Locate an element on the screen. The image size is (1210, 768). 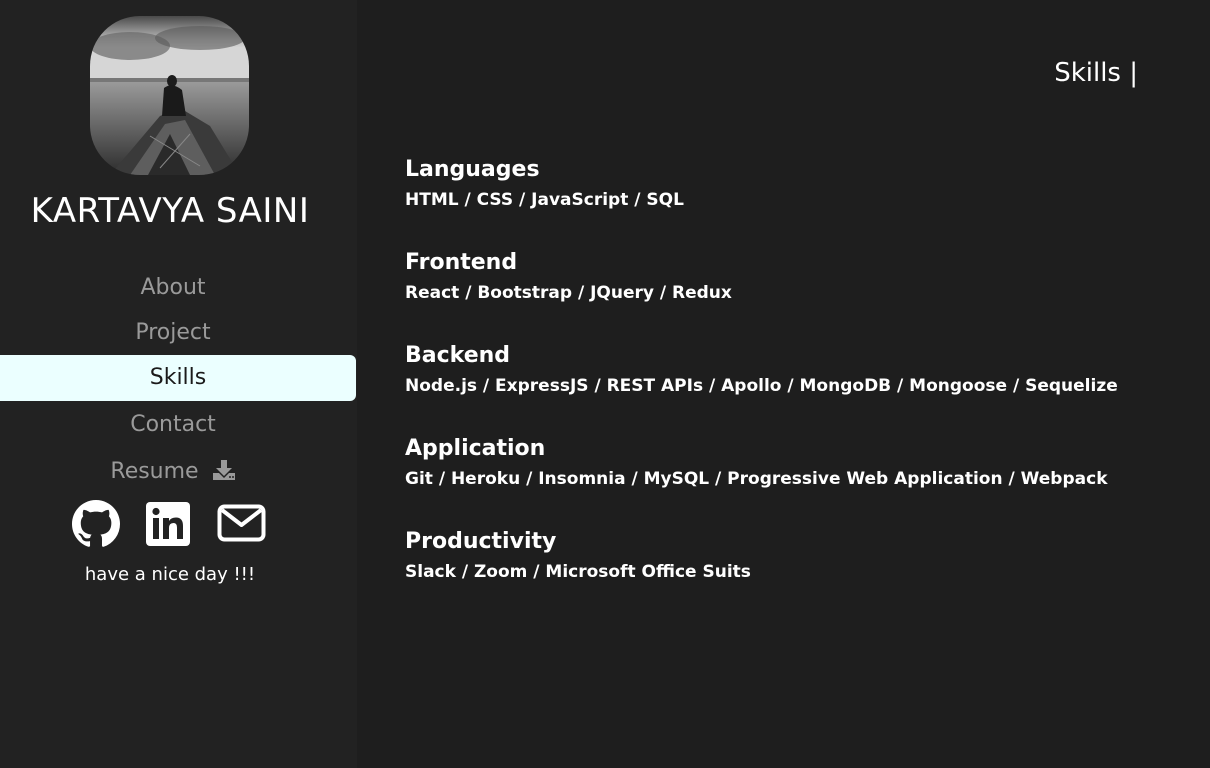
nav-item-contact: Contact is located at coordinates (173, 425).